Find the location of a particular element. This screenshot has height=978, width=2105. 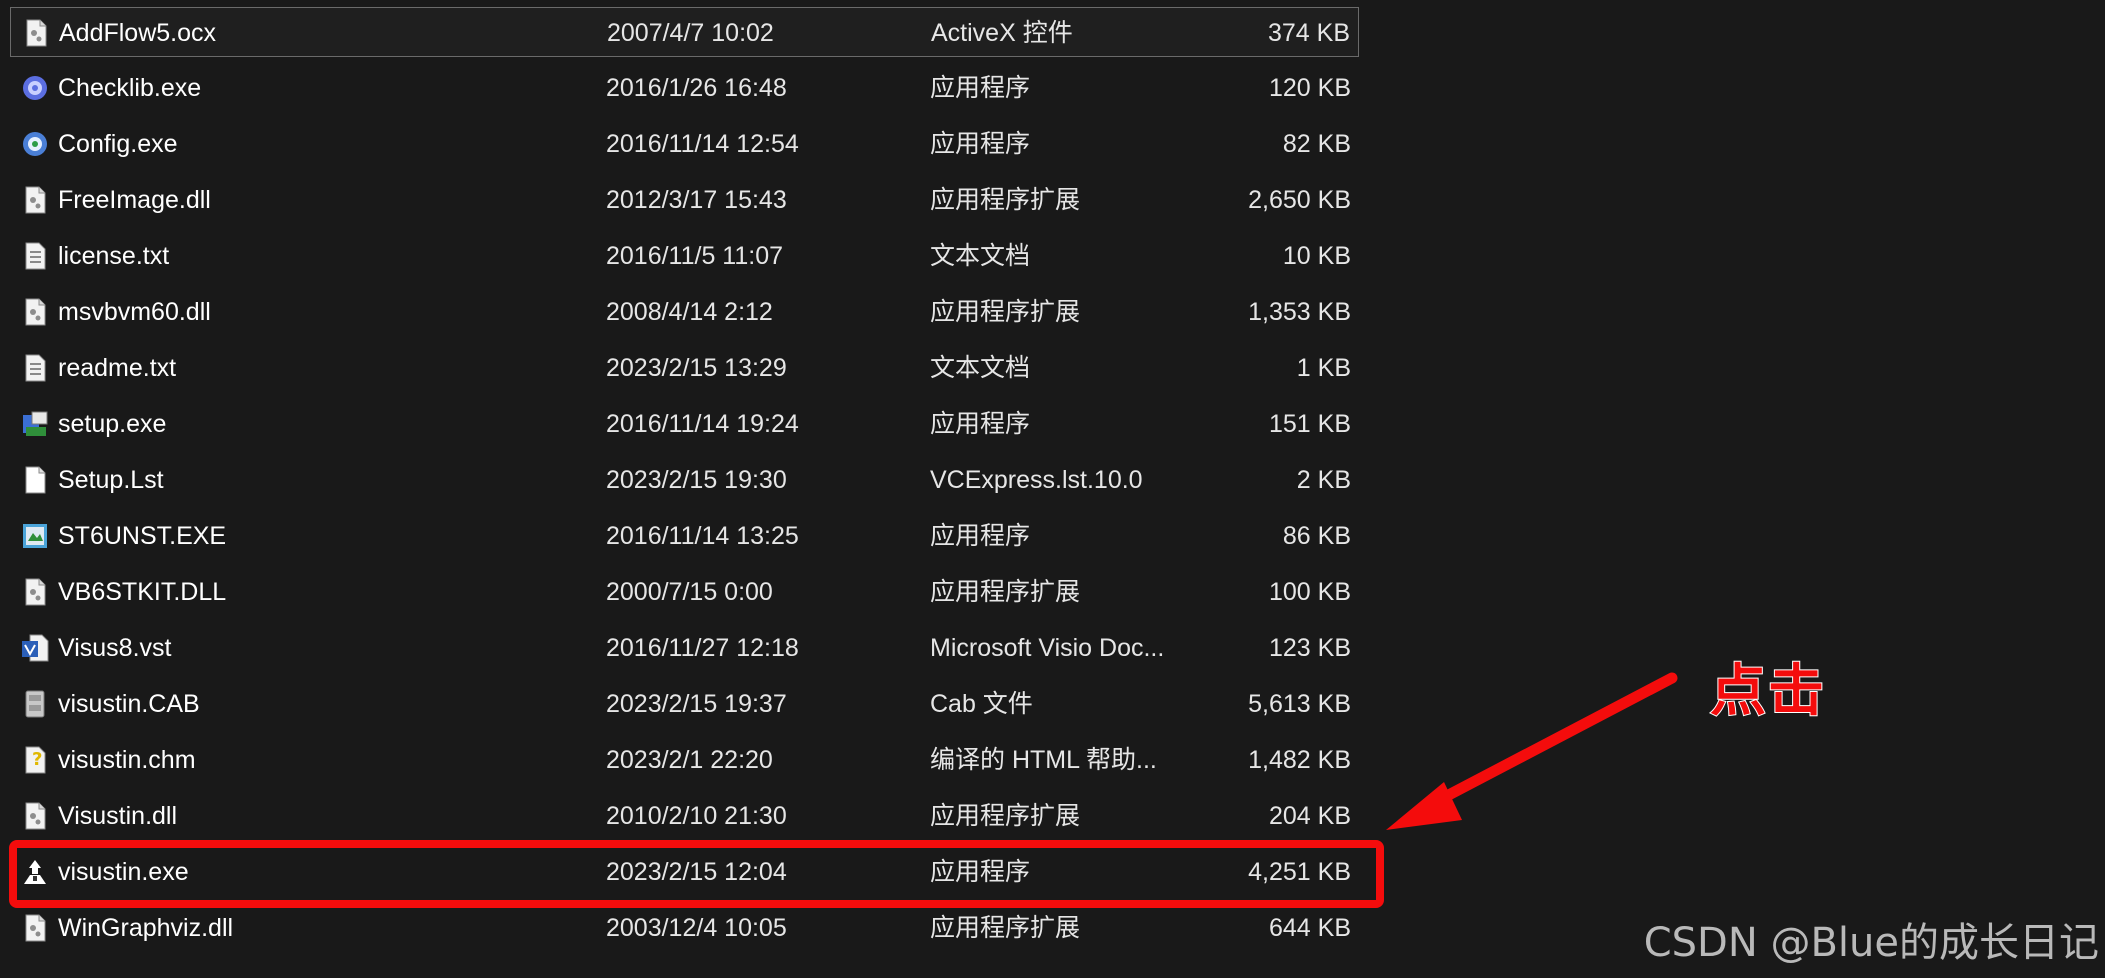

file-date: 2012/3/17 15:43 is located at coordinates (696, 200).